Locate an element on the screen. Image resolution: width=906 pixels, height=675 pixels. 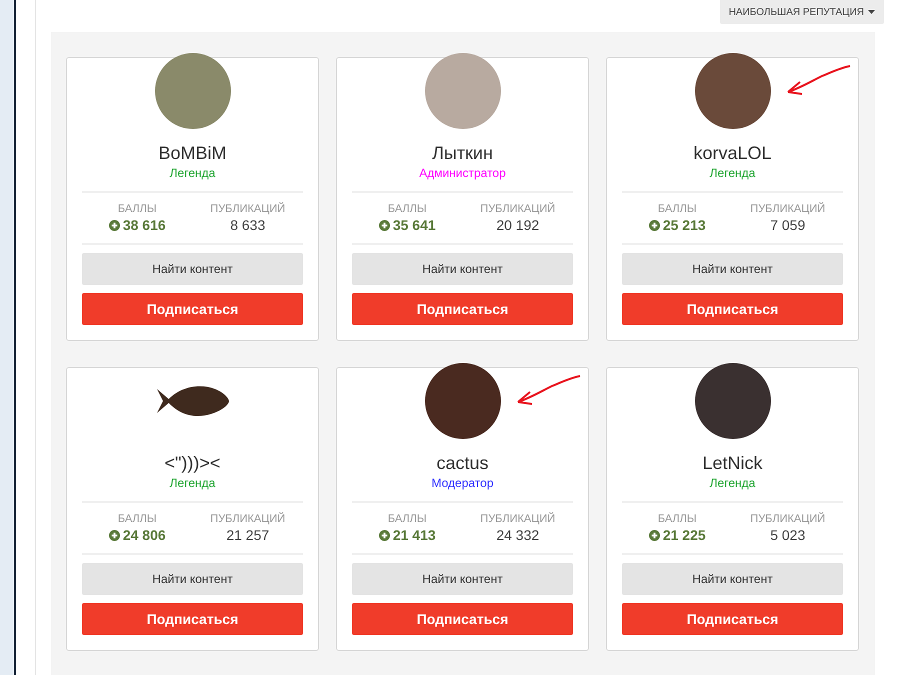
points-value: 25 213 is located at coordinates (684, 225).